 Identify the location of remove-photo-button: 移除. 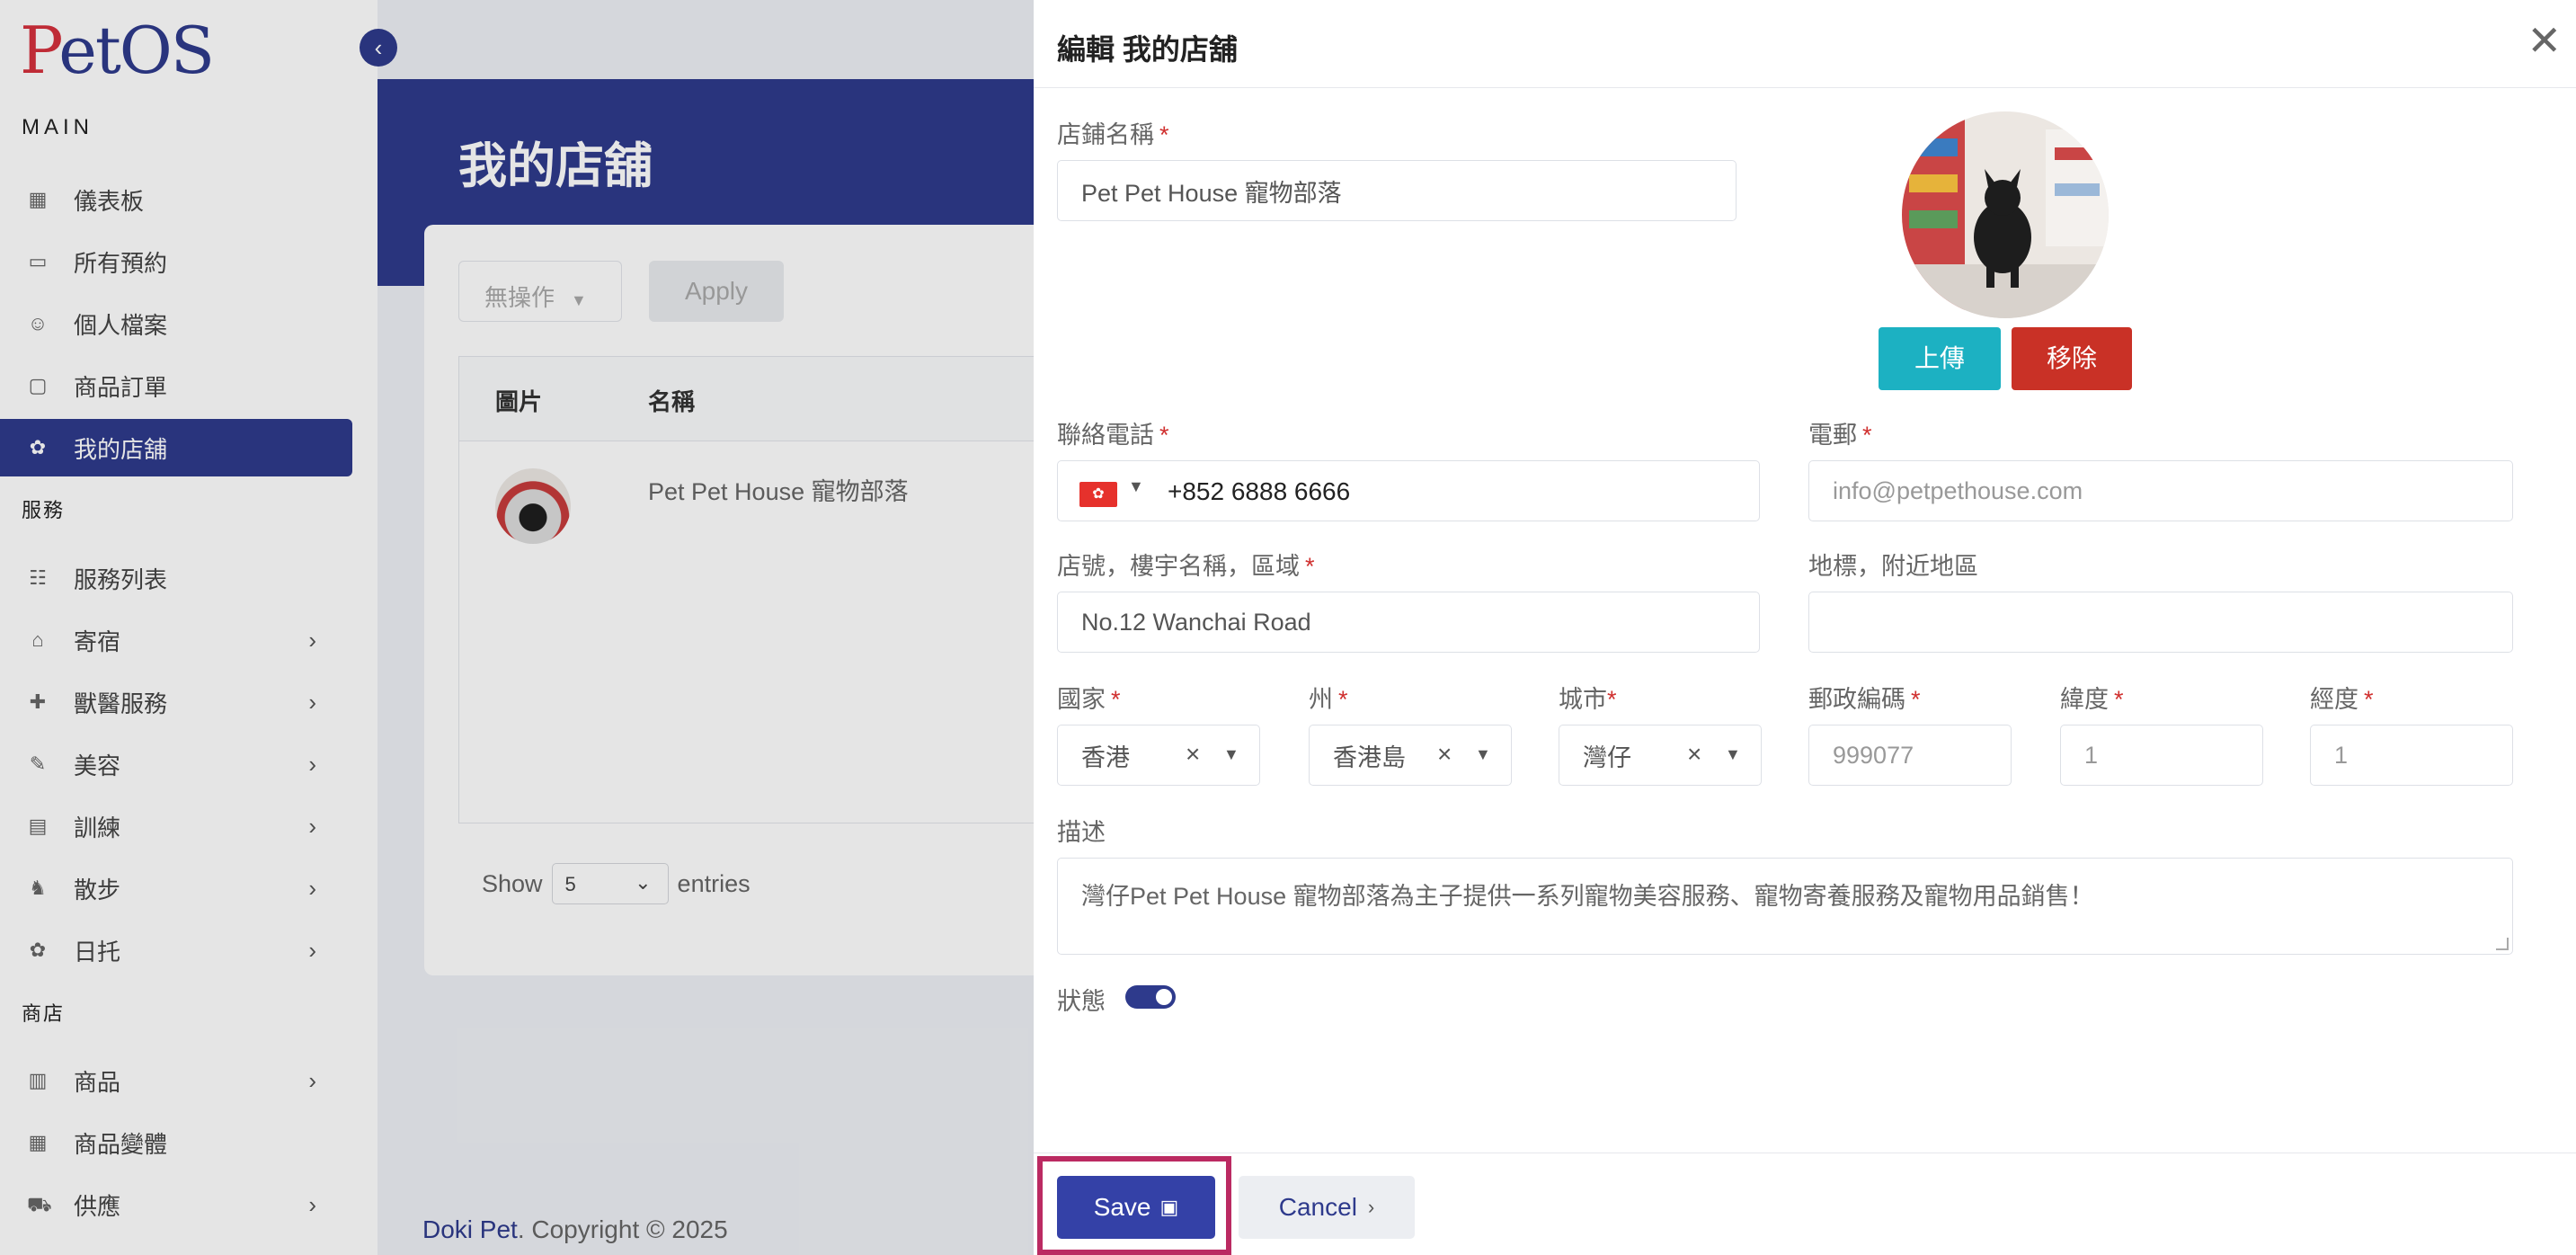
(2072, 359).